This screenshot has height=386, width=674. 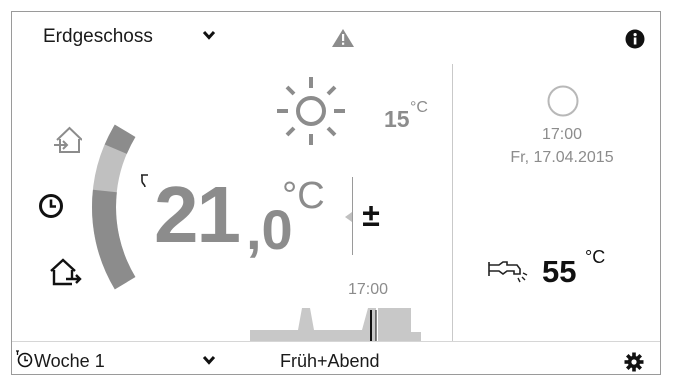 What do you see at coordinates (452, 202) in the screenshot?
I see `panel-divider` at bounding box center [452, 202].